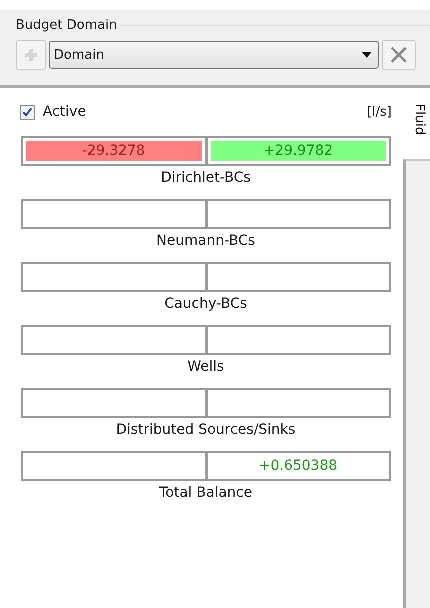  What do you see at coordinates (206, 178) in the screenshot?
I see `budget-label: Dirichlet-BCs` at bounding box center [206, 178].